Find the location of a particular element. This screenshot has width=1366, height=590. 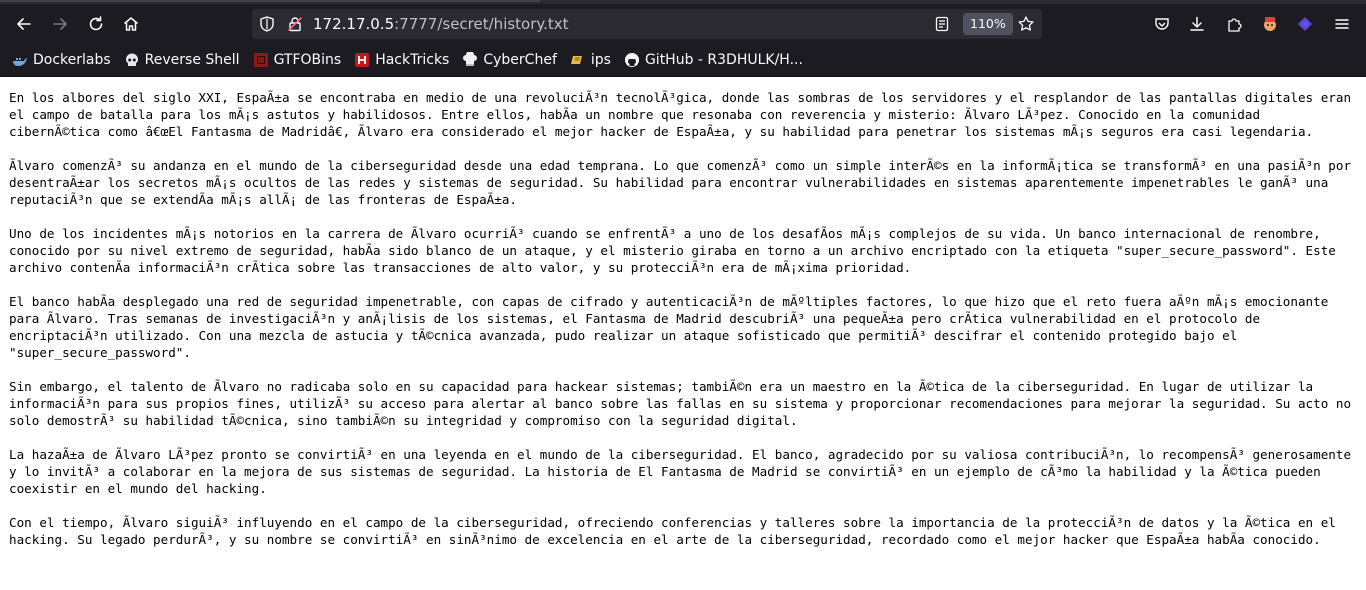

diamond-icon is located at coordinates (1305, 24).